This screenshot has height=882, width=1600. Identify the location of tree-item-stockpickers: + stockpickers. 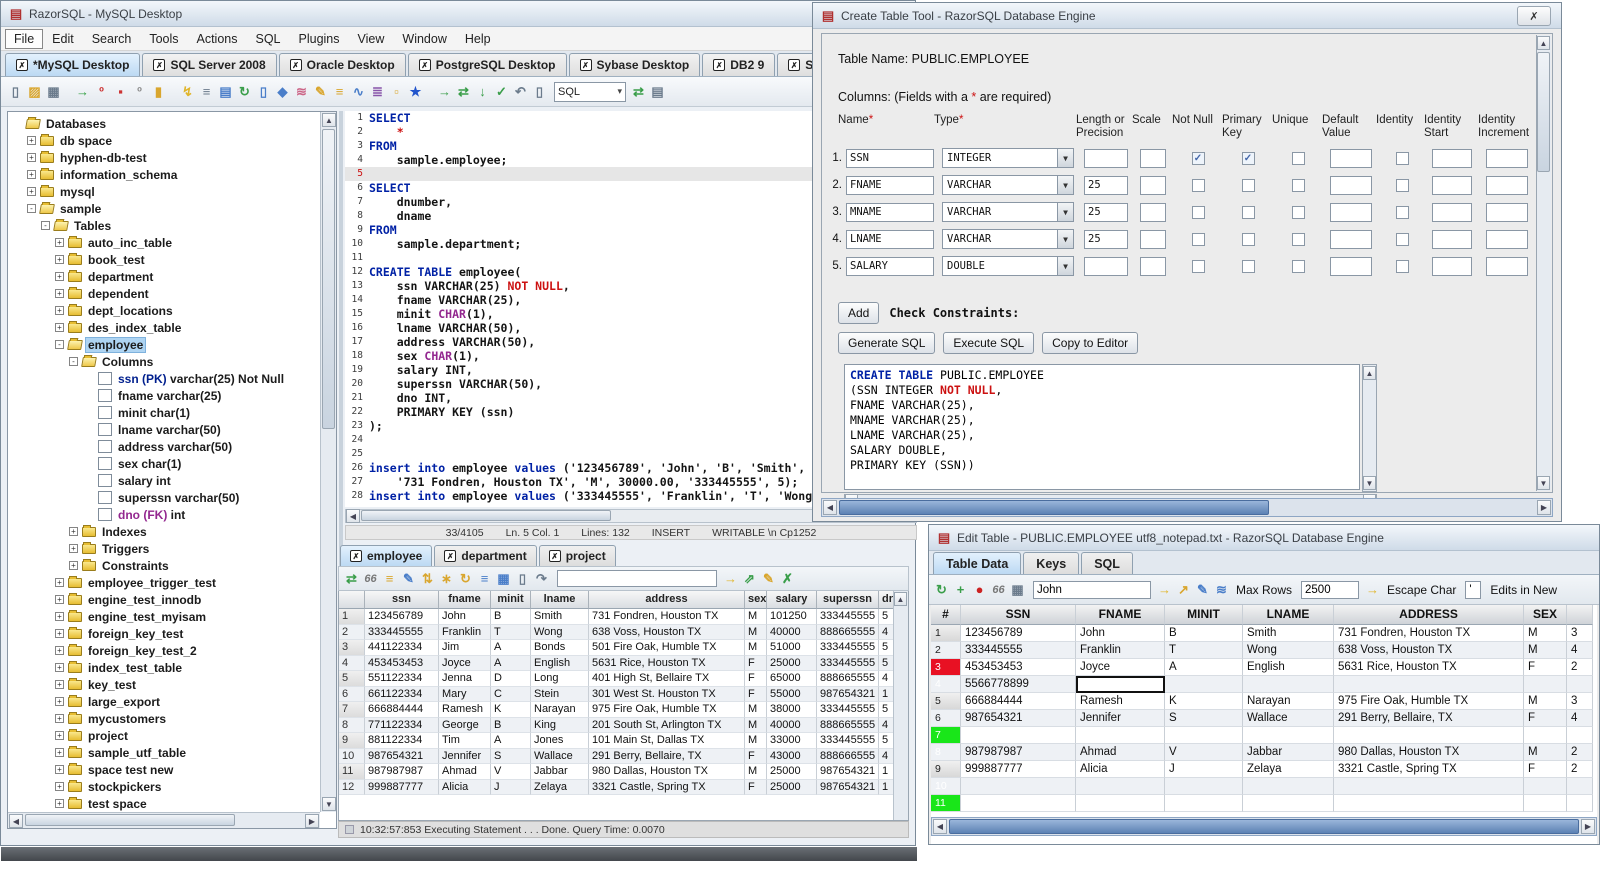
(164, 786).